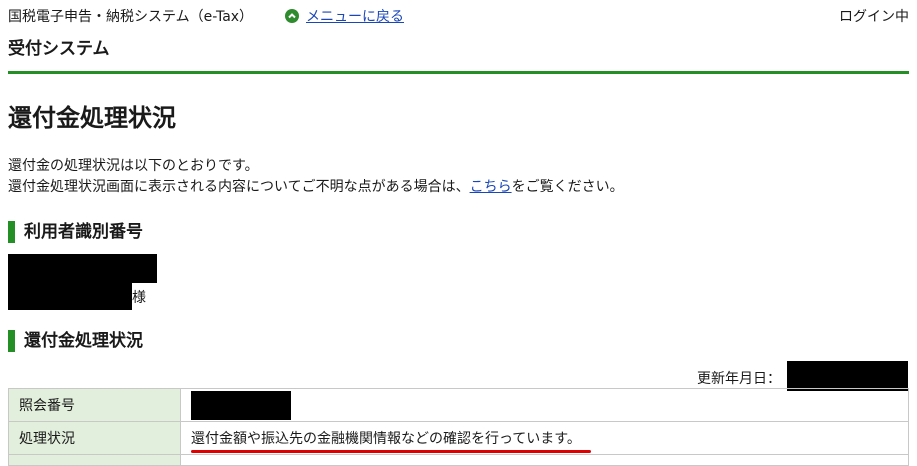  I want to click on redacted-updated-date, so click(847, 376).